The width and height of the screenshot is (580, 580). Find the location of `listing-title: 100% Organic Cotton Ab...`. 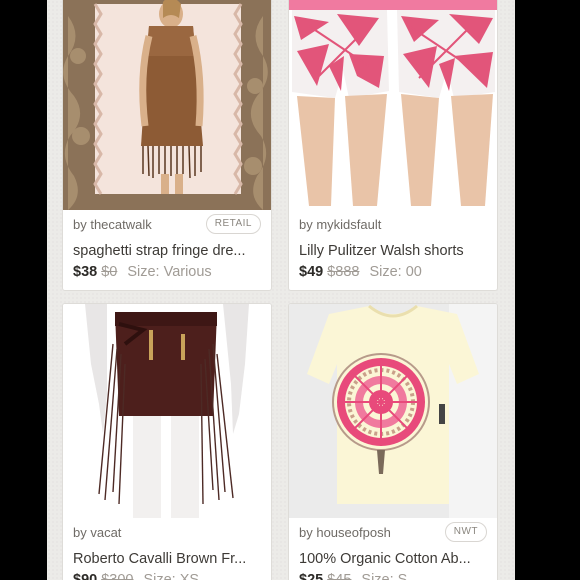

listing-title: 100% Organic Cotton Ab... is located at coordinates (394, 559).